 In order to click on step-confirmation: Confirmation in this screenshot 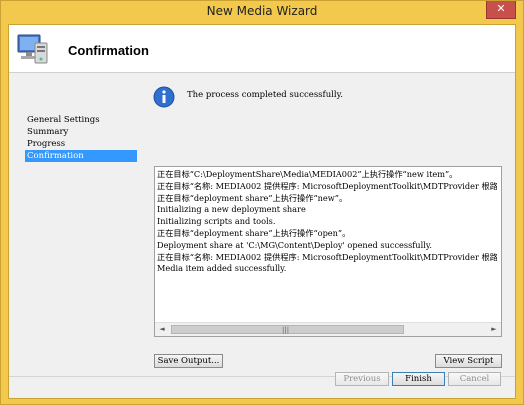, I will do `click(81, 156)`.